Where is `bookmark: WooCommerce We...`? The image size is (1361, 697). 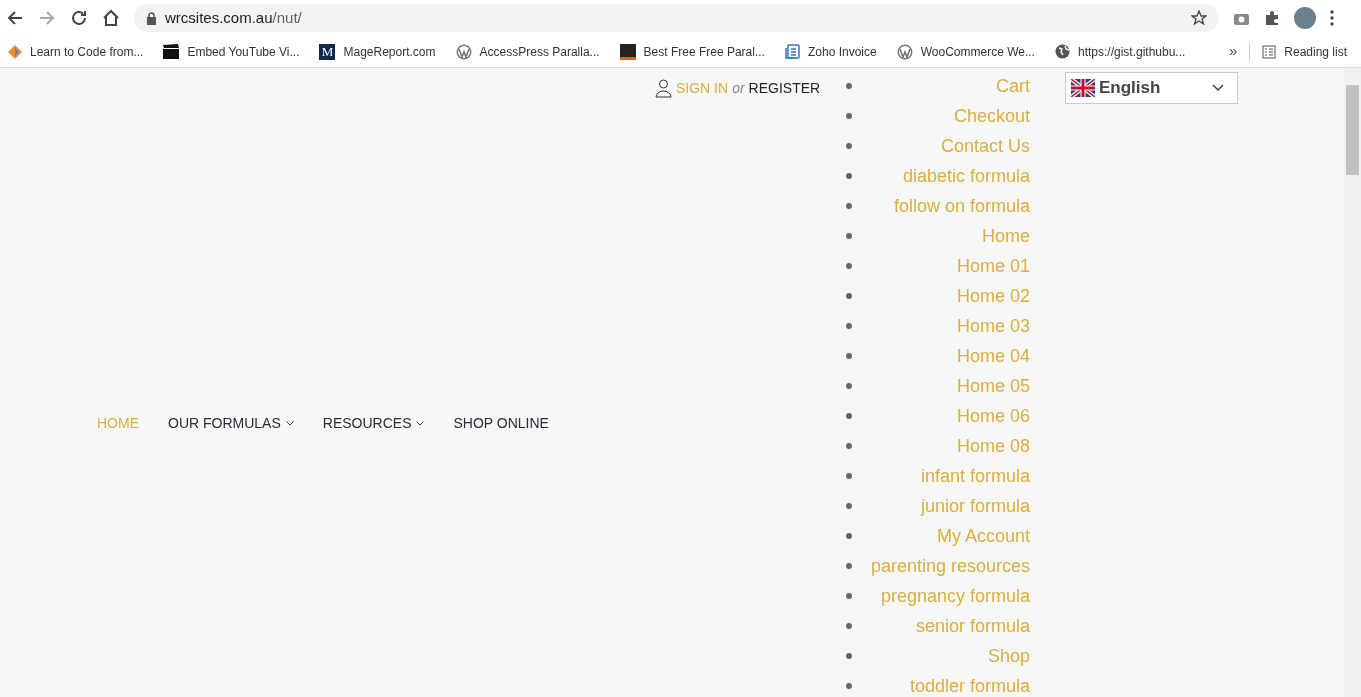 bookmark: WooCommerce We... is located at coordinates (965, 51).